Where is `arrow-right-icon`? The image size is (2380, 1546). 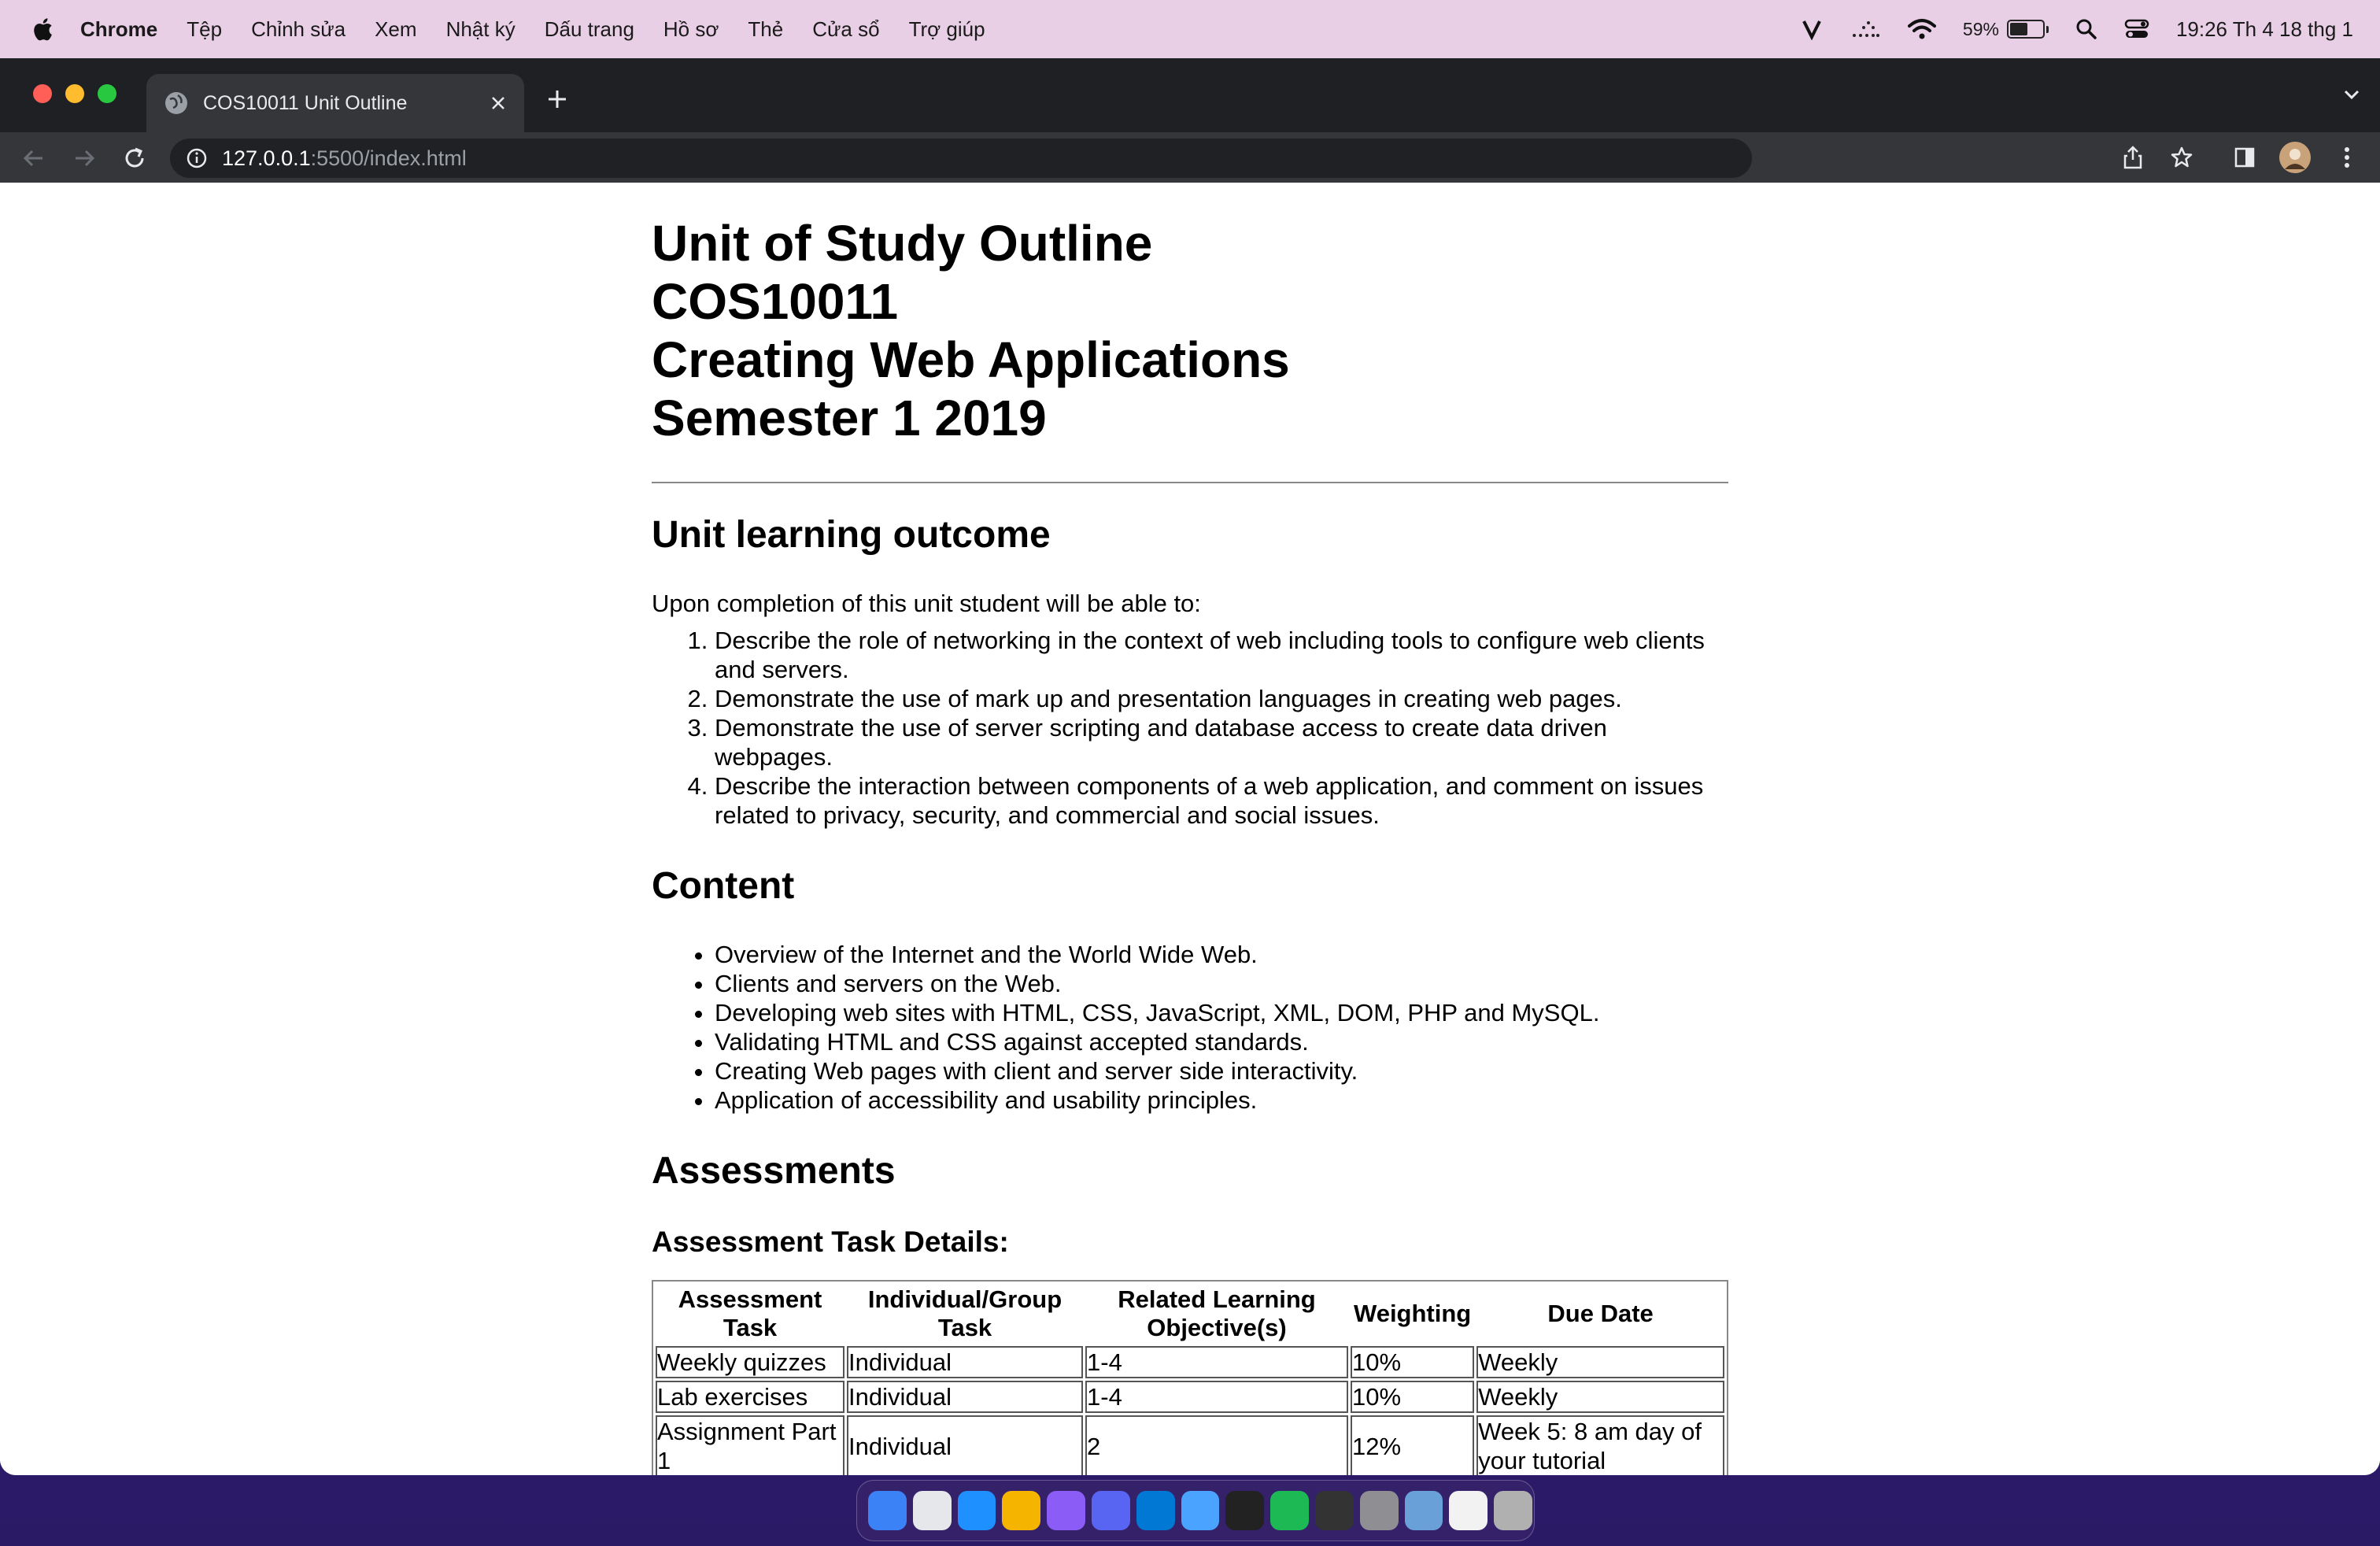 arrow-right-icon is located at coordinates (85, 158).